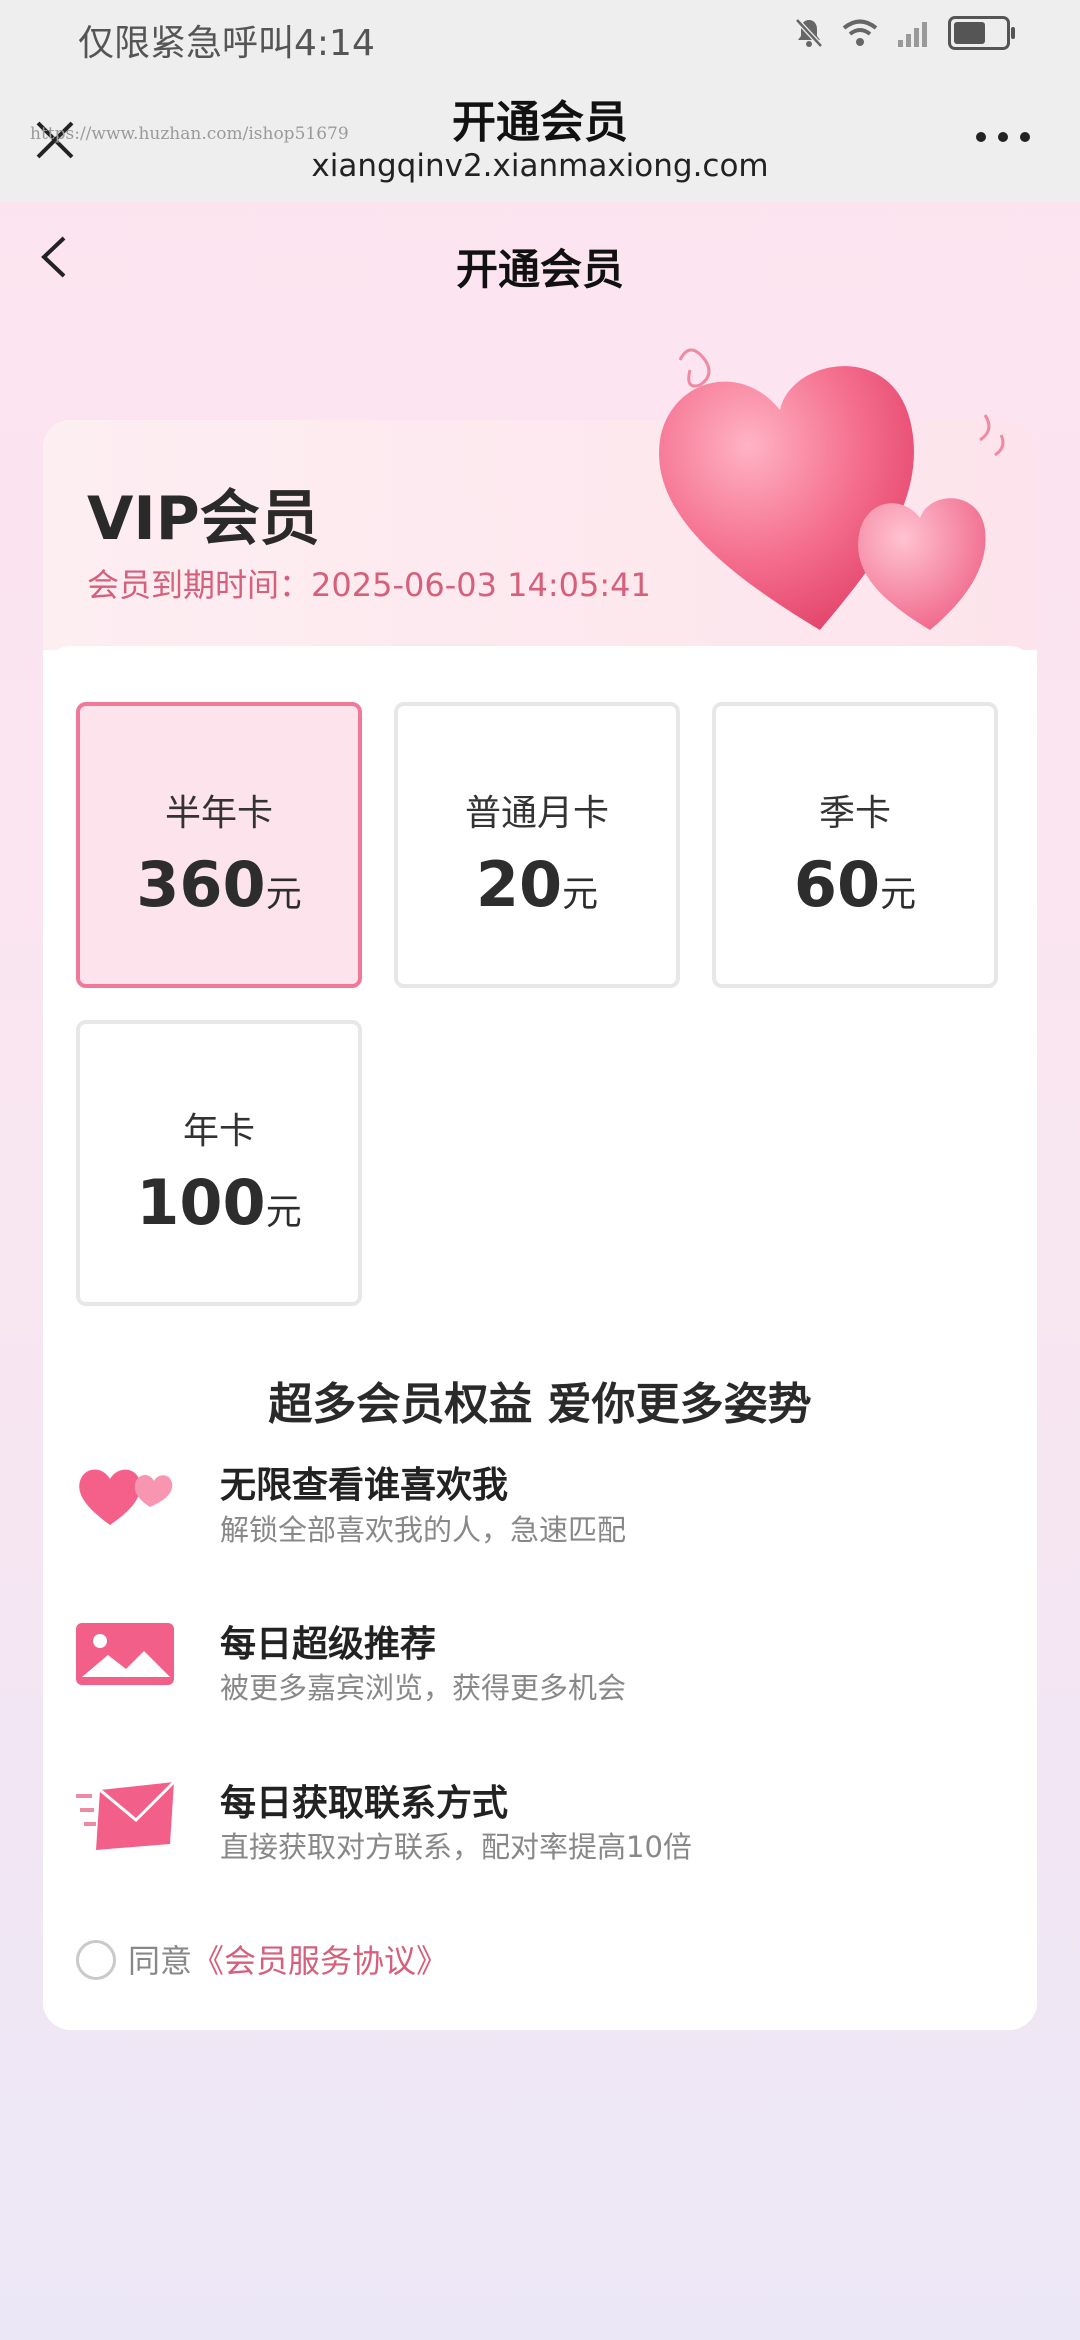  Describe the element at coordinates (218, 813) in the screenshot. I see `plan-name: 半年卡` at that location.